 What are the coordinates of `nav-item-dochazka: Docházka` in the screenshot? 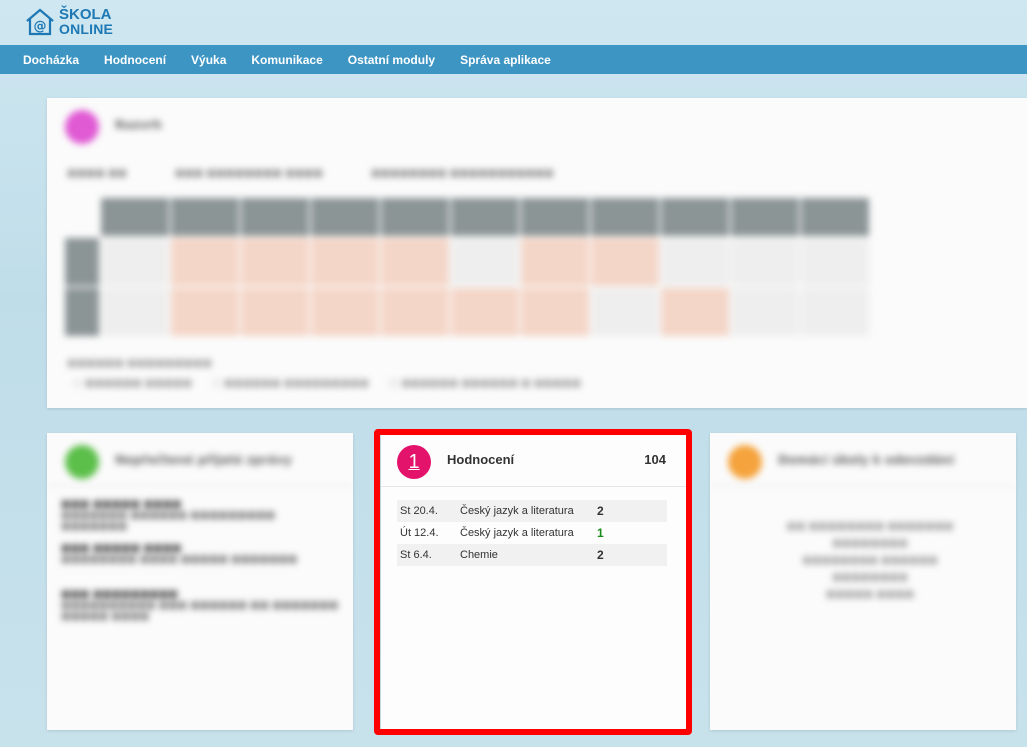 It's located at (51, 60).